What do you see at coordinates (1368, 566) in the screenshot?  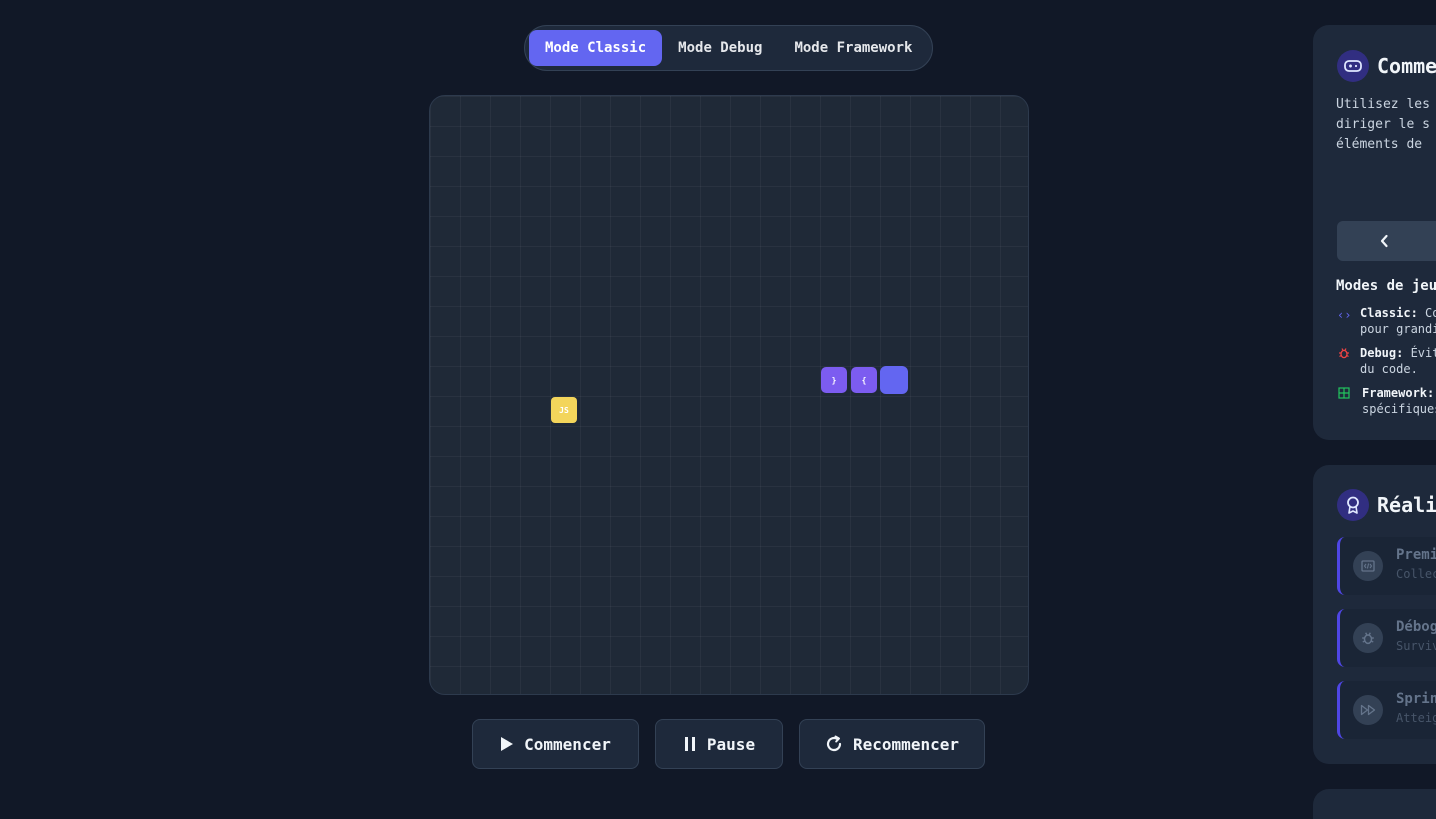 I see `code-icon` at bounding box center [1368, 566].